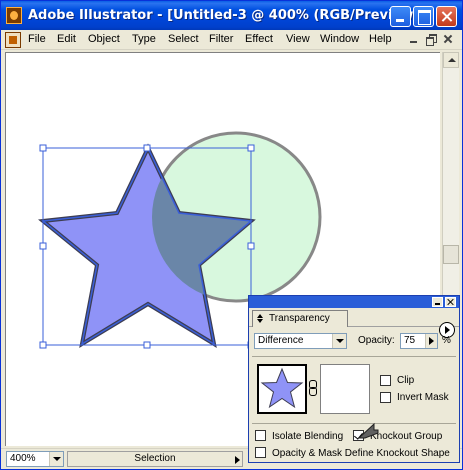  I want to click on opacity-unit: %, so click(446, 340).